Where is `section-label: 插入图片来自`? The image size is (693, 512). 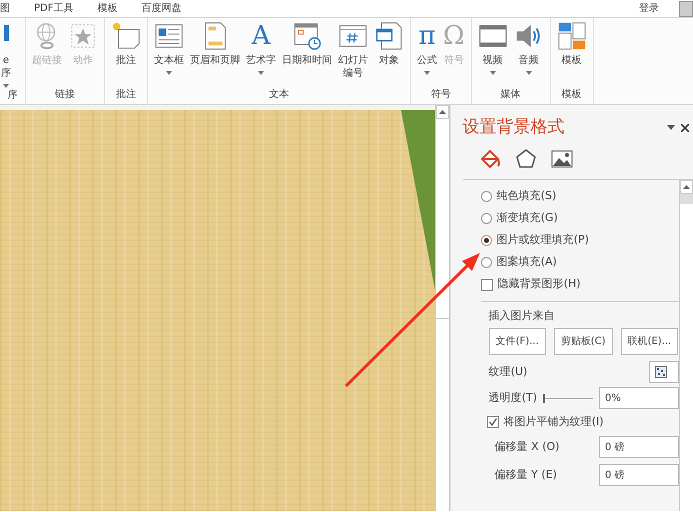
section-label: 插入图片来自 is located at coordinates (522, 316).